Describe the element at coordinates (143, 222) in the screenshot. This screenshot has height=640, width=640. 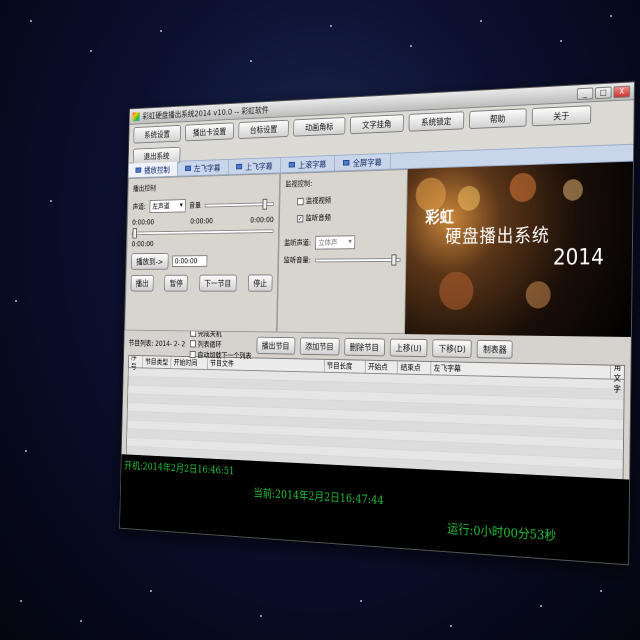
I see `time-start: 0:00:00` at that location.